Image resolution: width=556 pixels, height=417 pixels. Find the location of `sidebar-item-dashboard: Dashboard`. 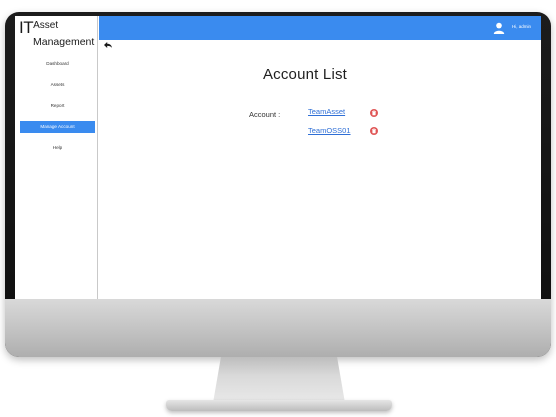

sidebar-item-dashboard: Dashboard is located at coordinates (57, 64).